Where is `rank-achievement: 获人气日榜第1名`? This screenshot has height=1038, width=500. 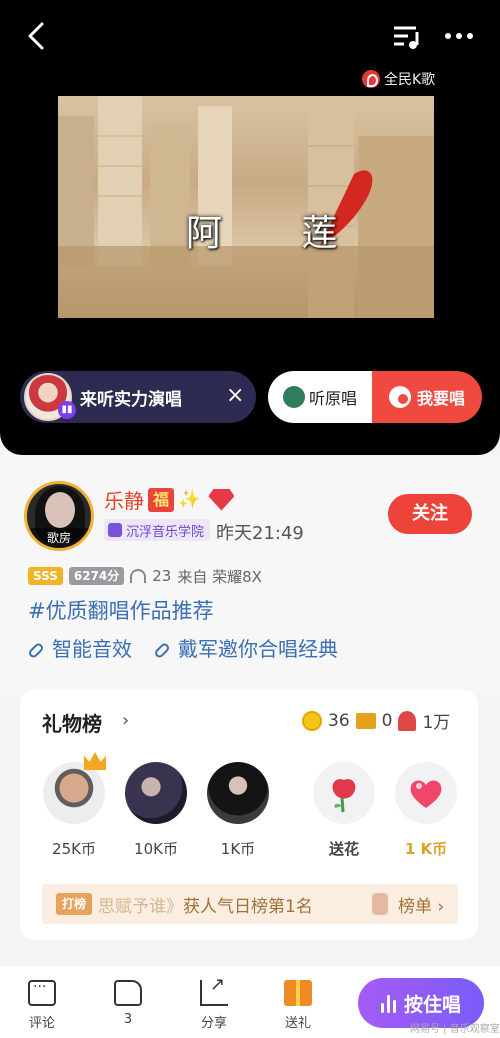 rank-achievement: 获人气日榜第1名 is located at coordinates (248, 906).